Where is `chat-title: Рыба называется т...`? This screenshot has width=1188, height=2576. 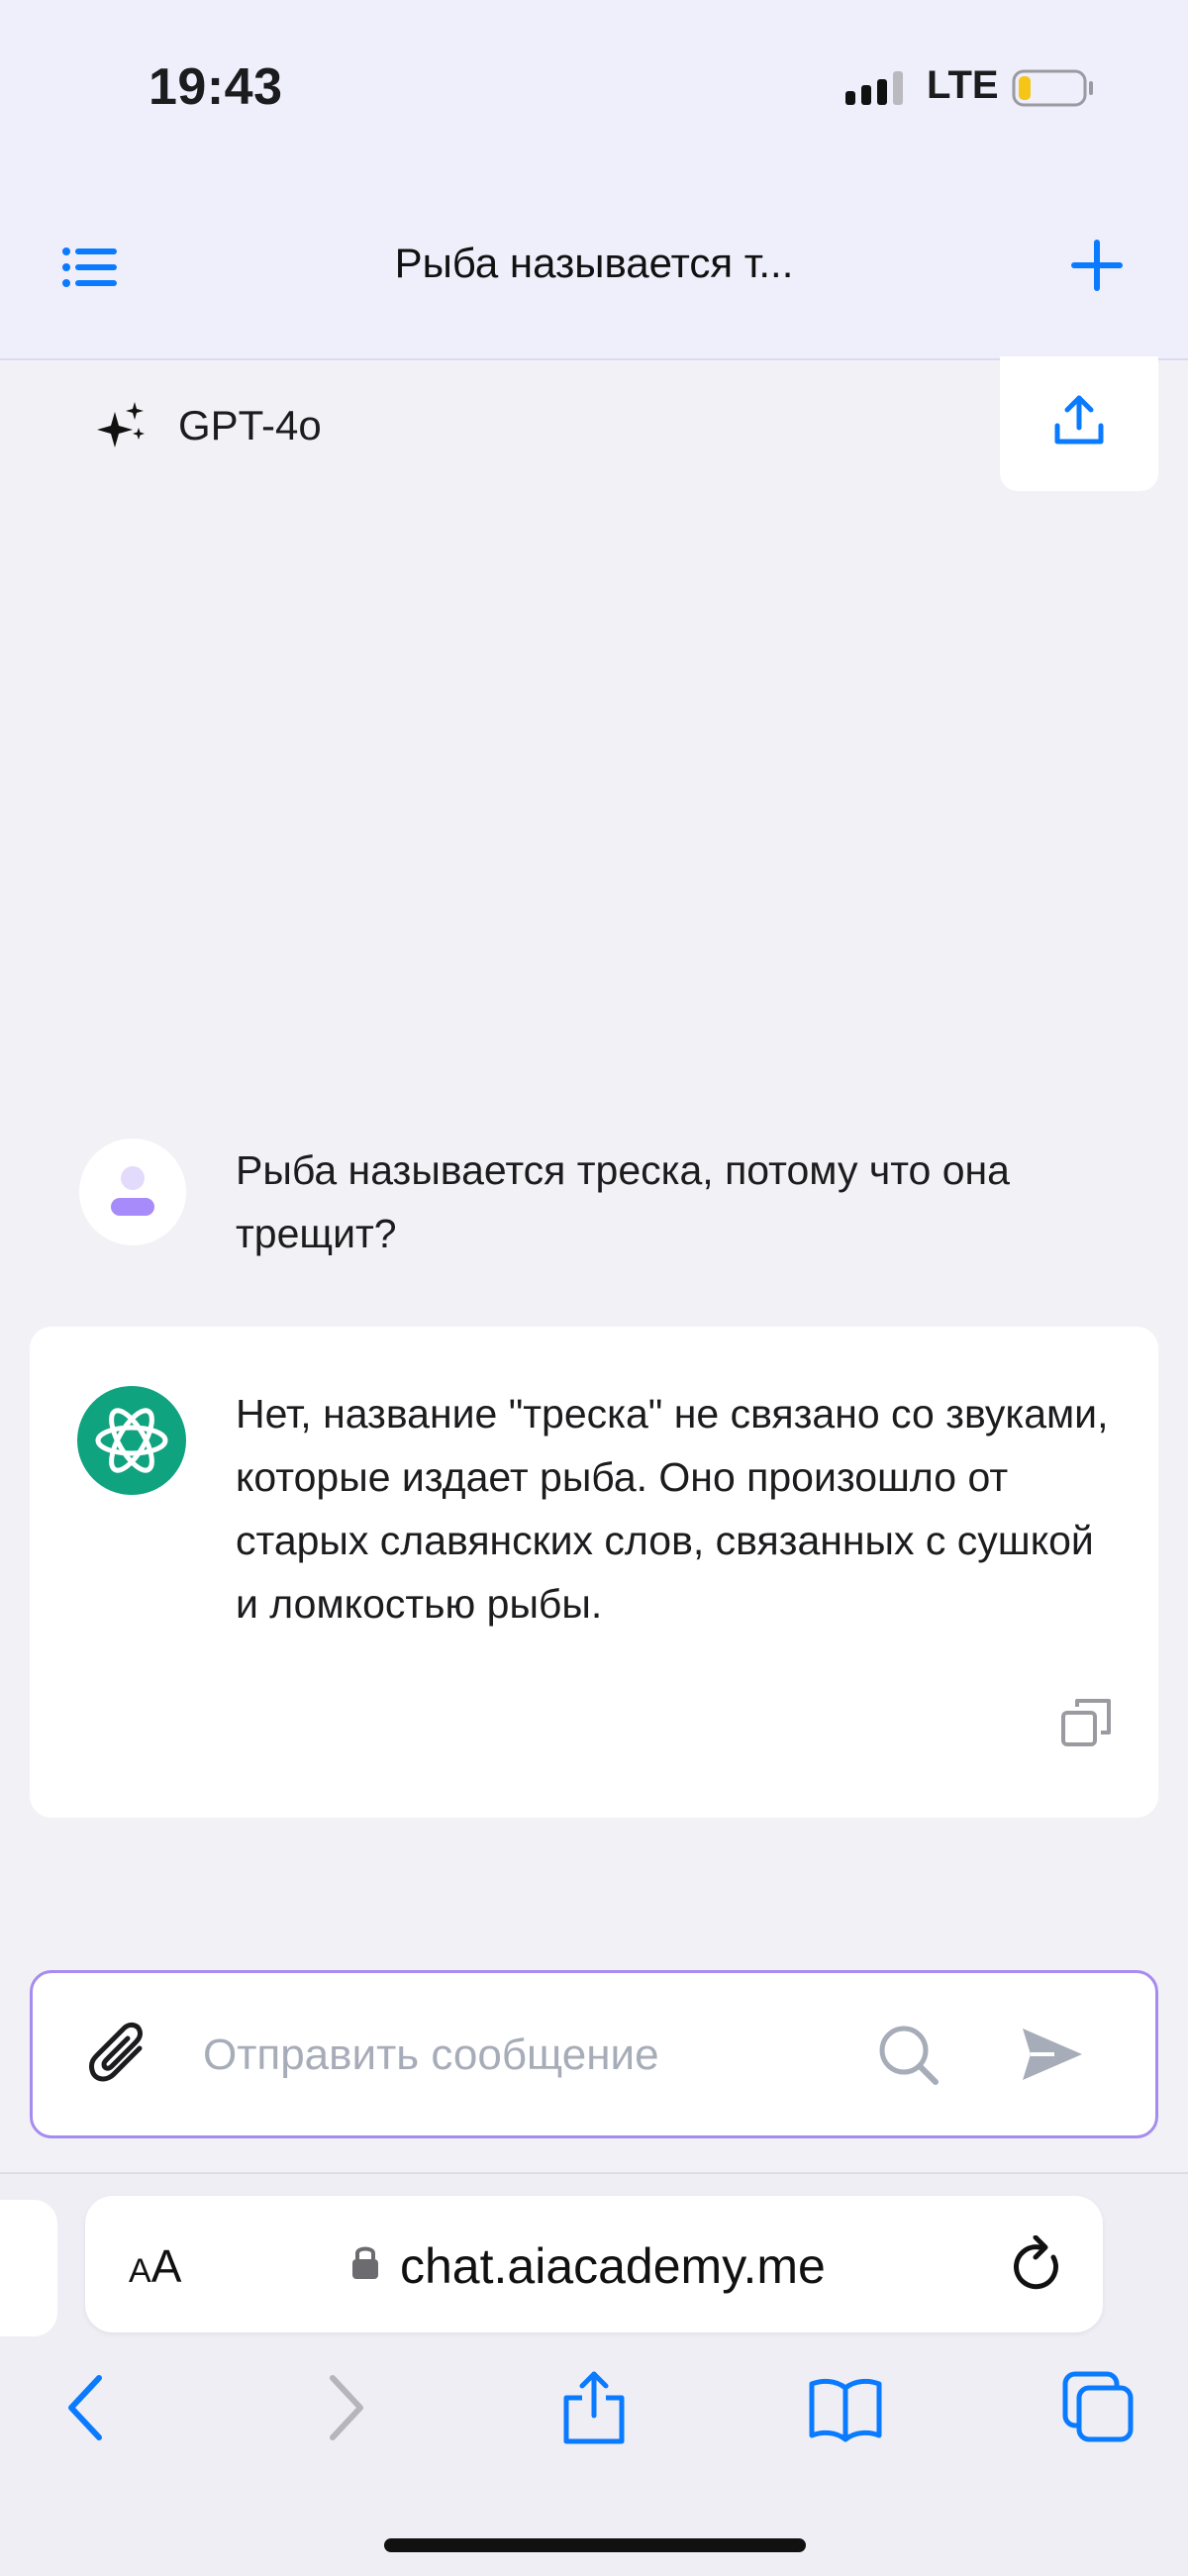
chat-title: Рыба называется т... is located at coordinates (594, 263).